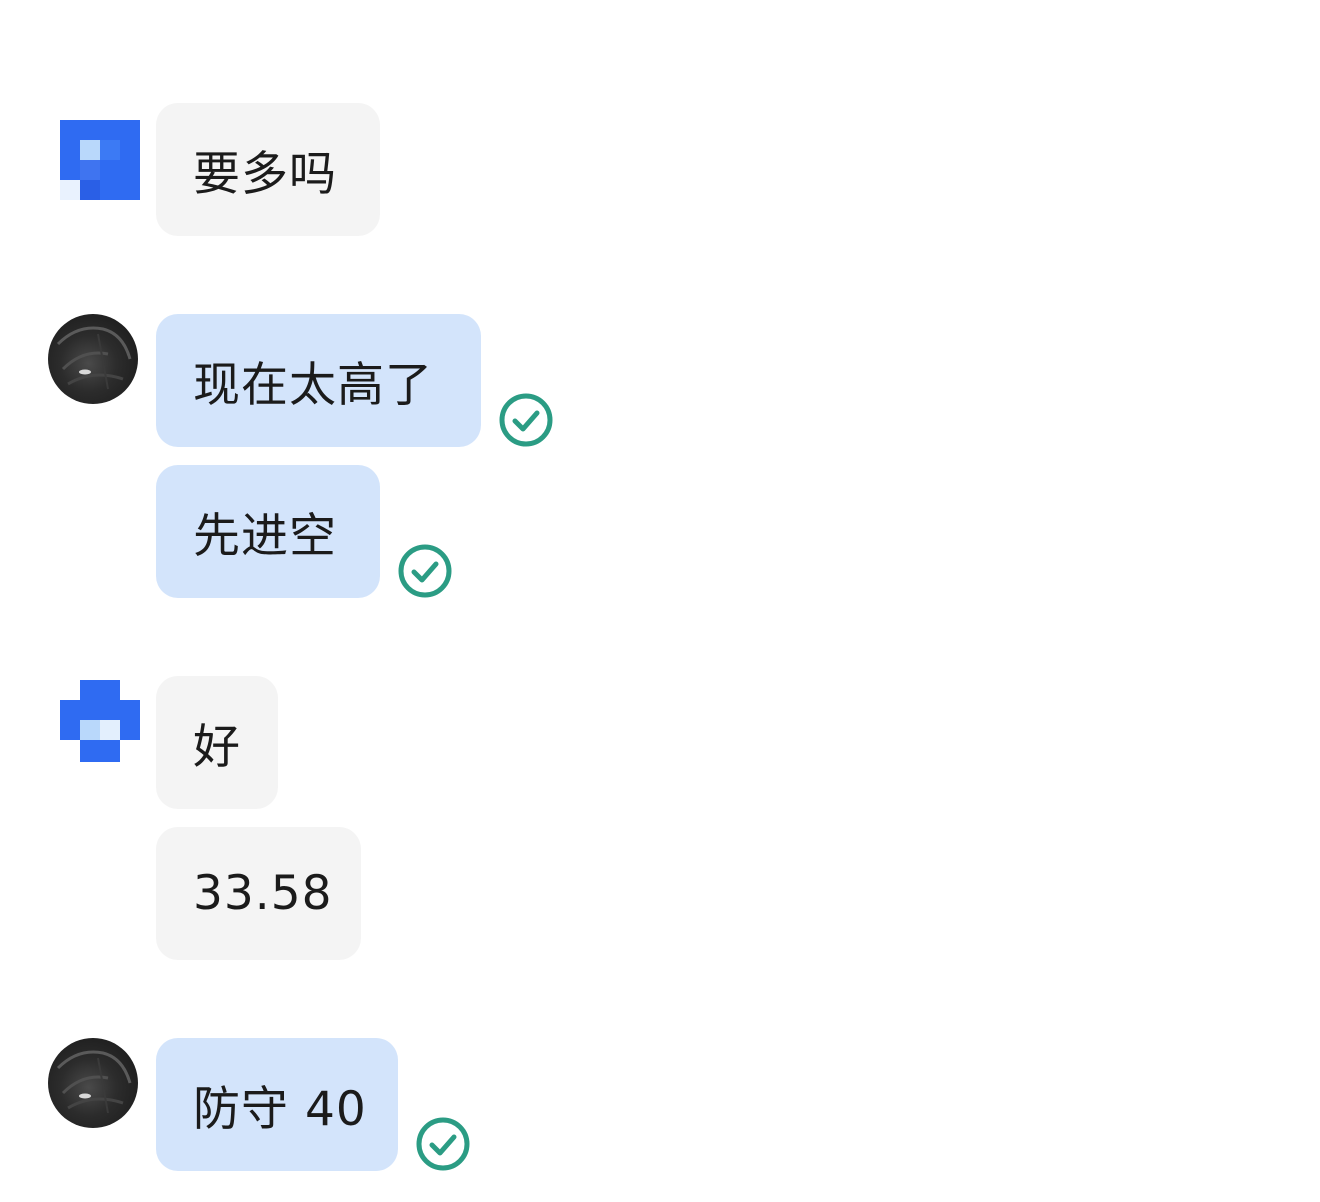  Describe the element at coordinates (263, 893) in the screenshot. I see `message-text: 33.58` at that location.